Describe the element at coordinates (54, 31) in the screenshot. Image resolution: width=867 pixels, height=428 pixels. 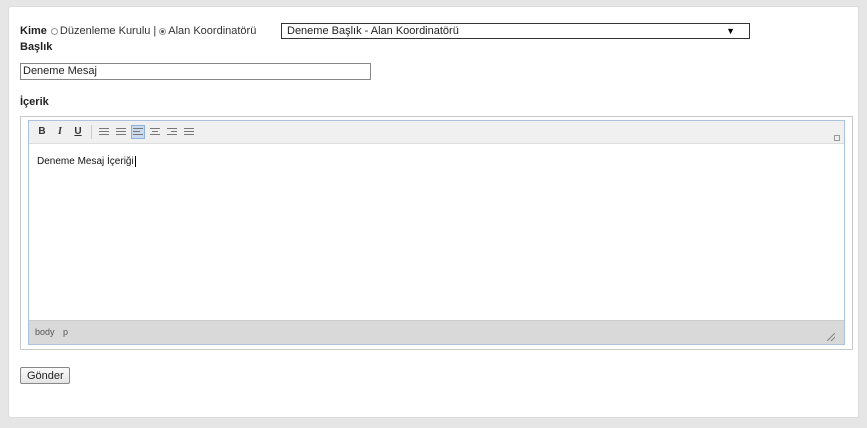
I see `radio-duzenleme-kurulu` at that location.